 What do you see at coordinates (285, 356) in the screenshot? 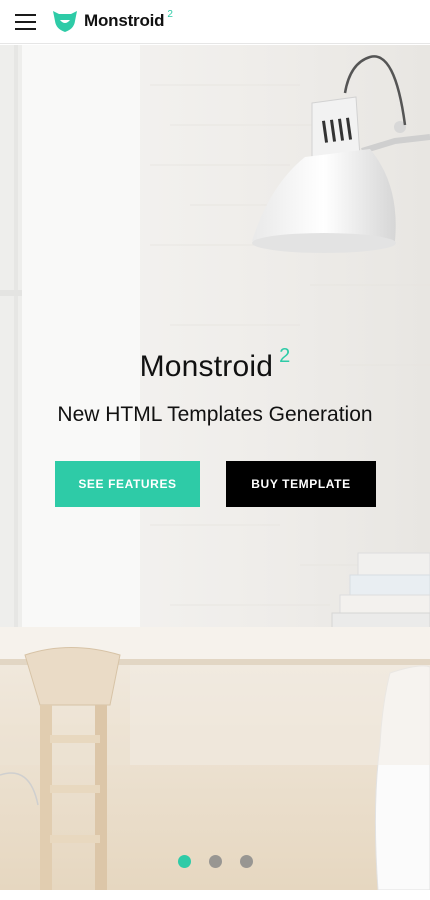
I see `hero-title-superscript: 2` at bounding box center [285, 356].